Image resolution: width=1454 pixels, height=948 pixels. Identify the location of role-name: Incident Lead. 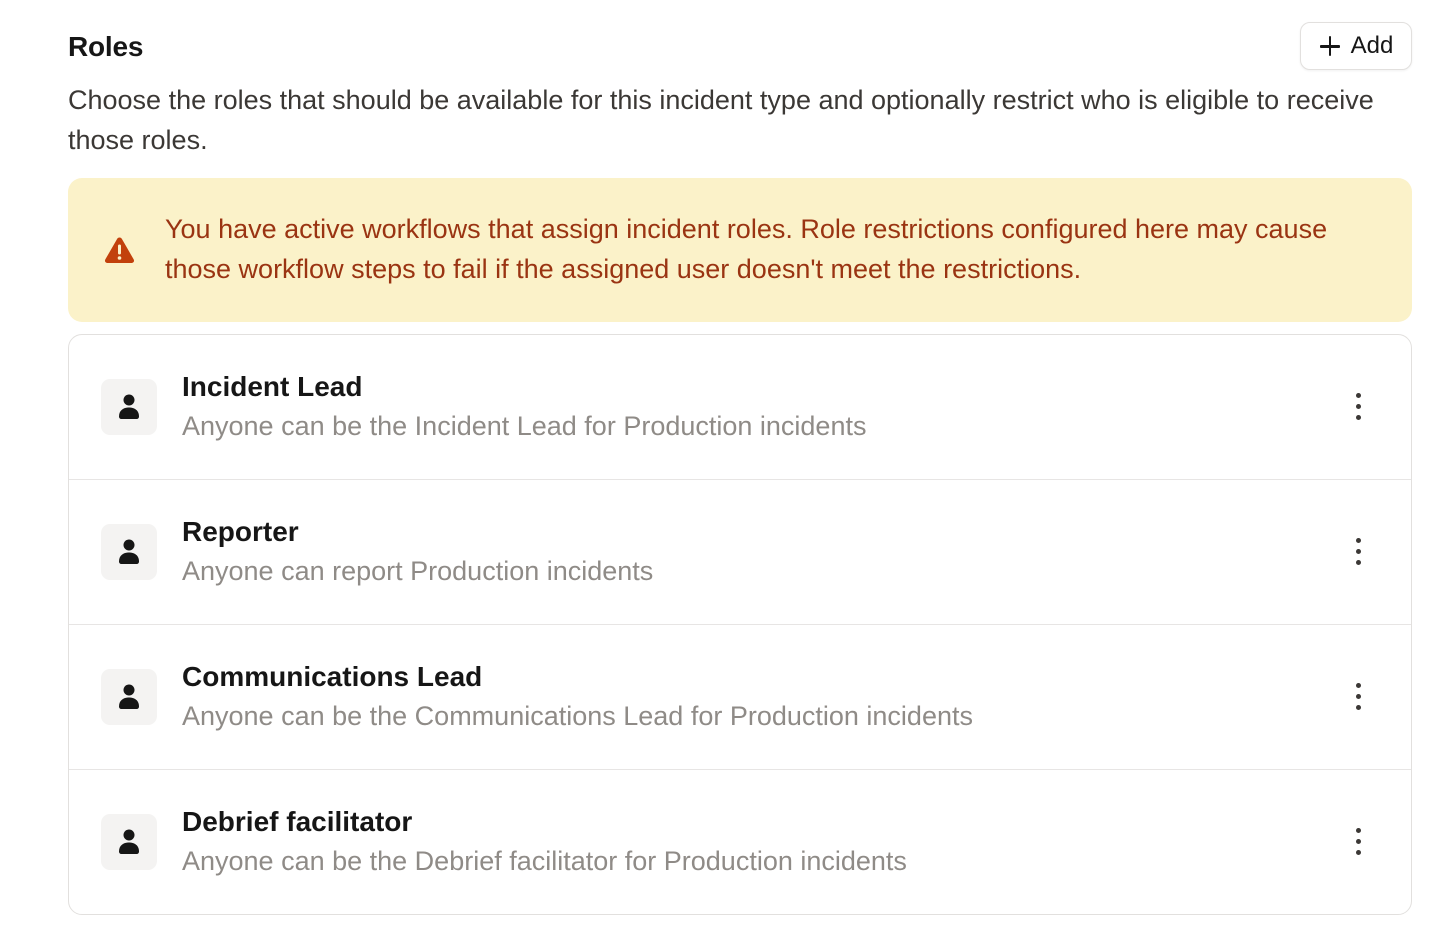
(272, 386).